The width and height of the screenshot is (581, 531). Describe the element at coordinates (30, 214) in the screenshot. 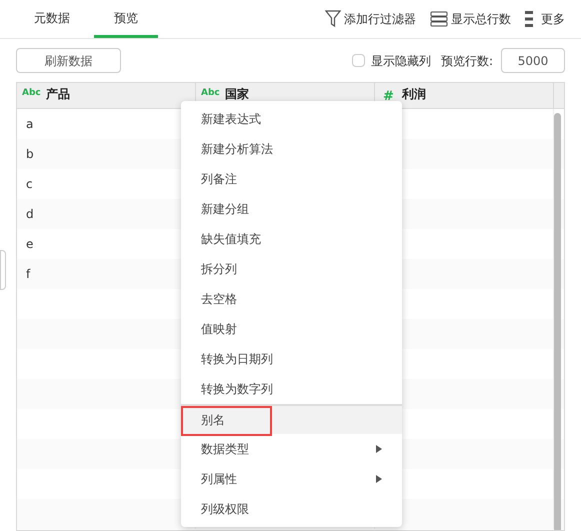

I see `table-cell-text: d` at that location.